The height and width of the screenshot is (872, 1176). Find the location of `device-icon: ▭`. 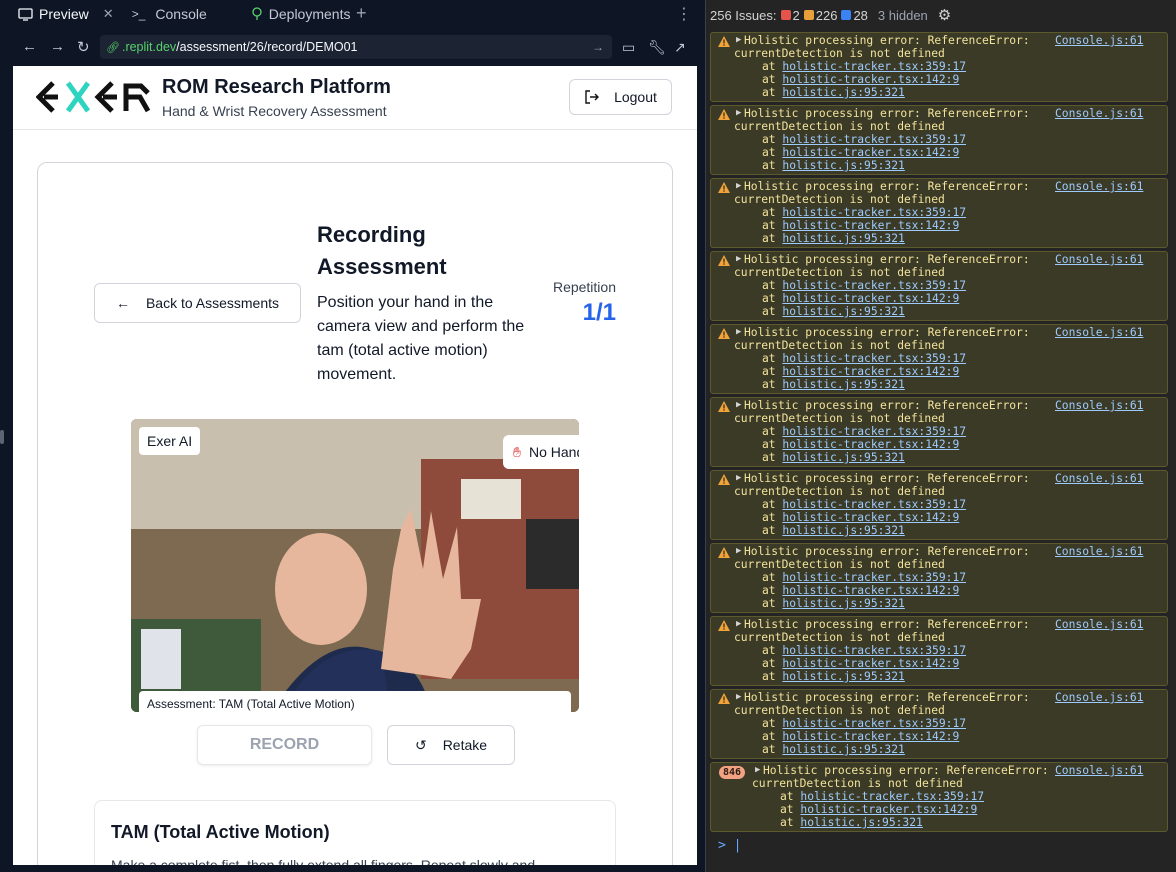

device-icon: ▭ is located at coordinates (628, 47).